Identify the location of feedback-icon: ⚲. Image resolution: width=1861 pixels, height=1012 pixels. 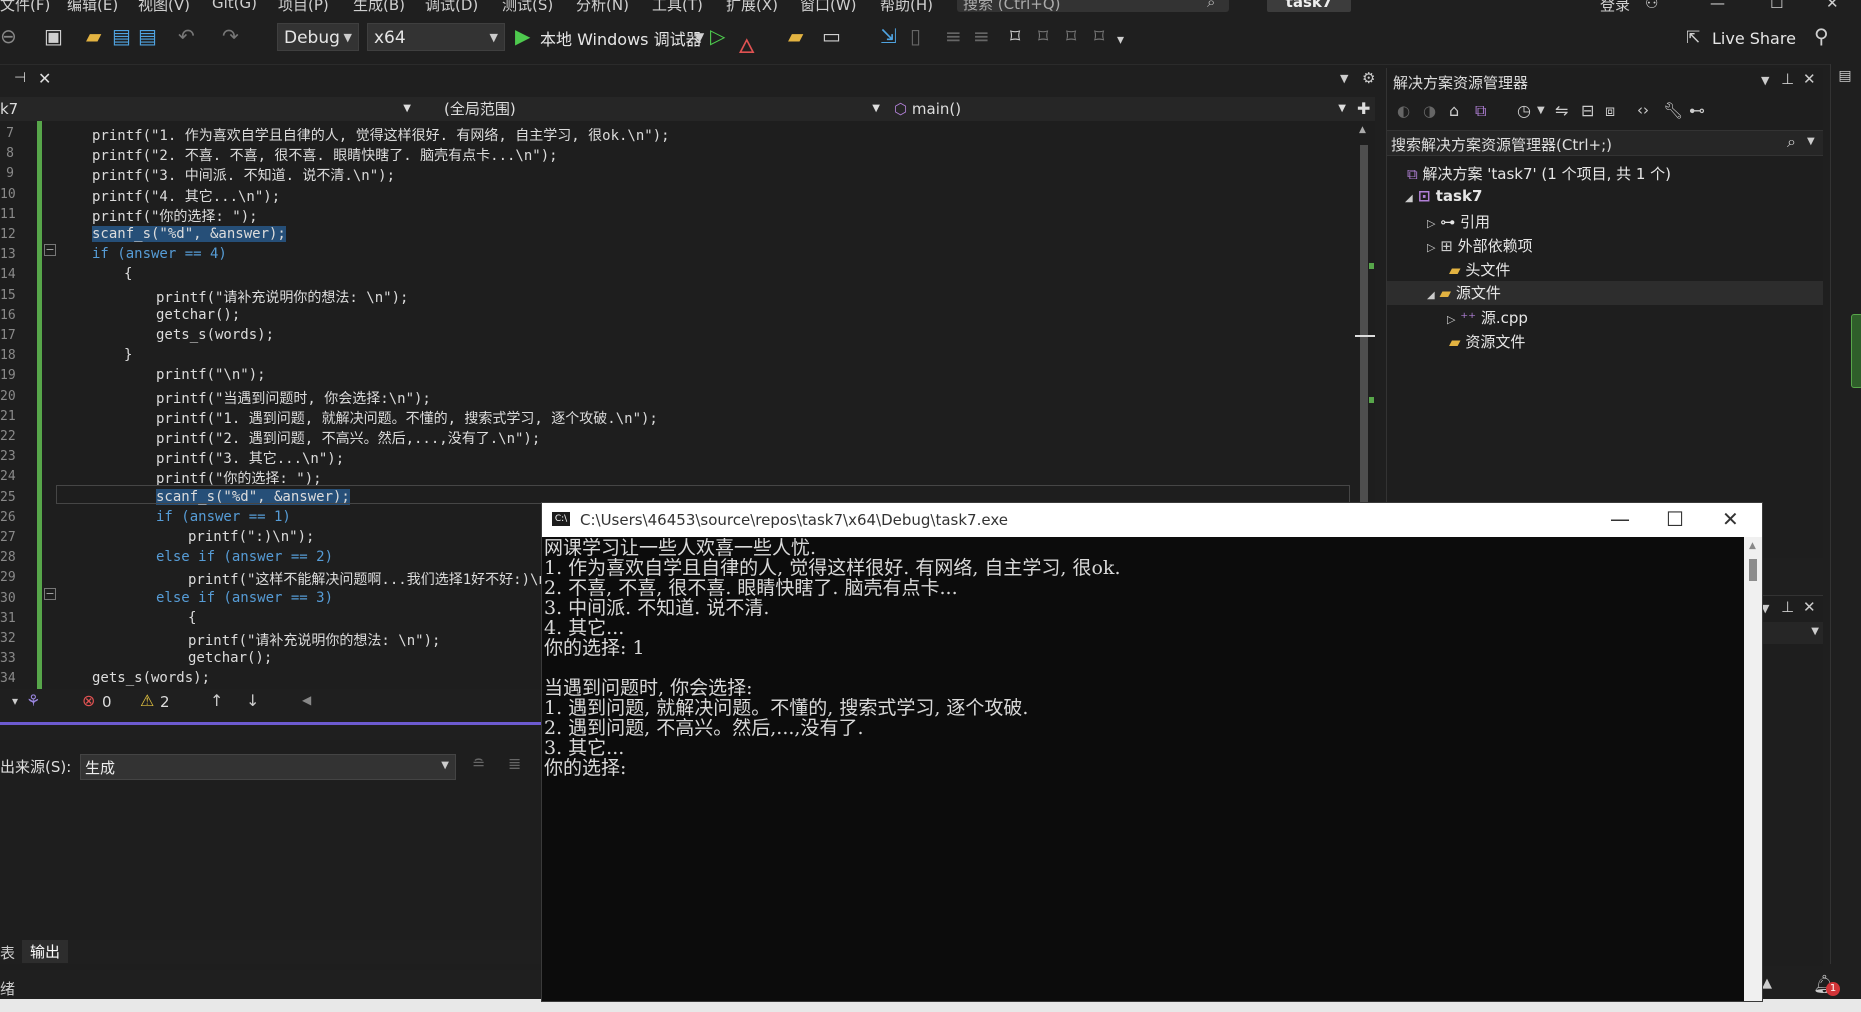
(1821, 36).